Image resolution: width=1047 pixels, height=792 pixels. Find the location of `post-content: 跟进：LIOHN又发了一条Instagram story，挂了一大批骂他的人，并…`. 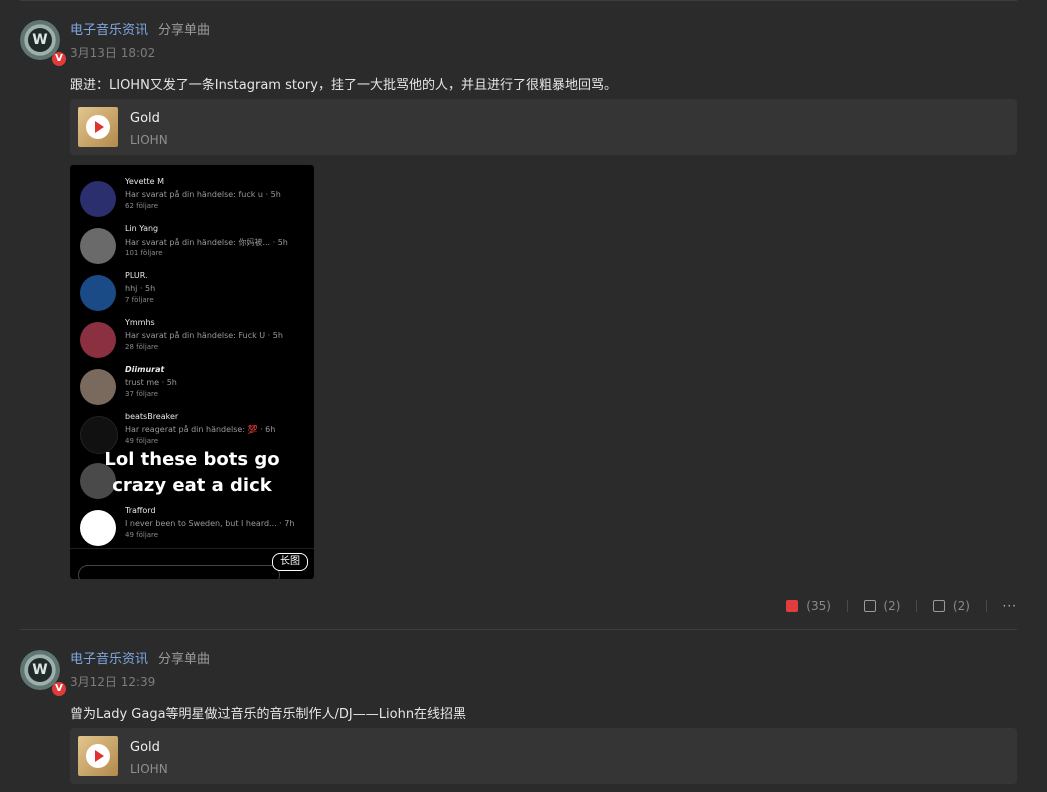

post-content: 跟进：LIOHN又发了一条Instagram story，挂了一大批骂他的人，并… is located at coordinates (343, 85).